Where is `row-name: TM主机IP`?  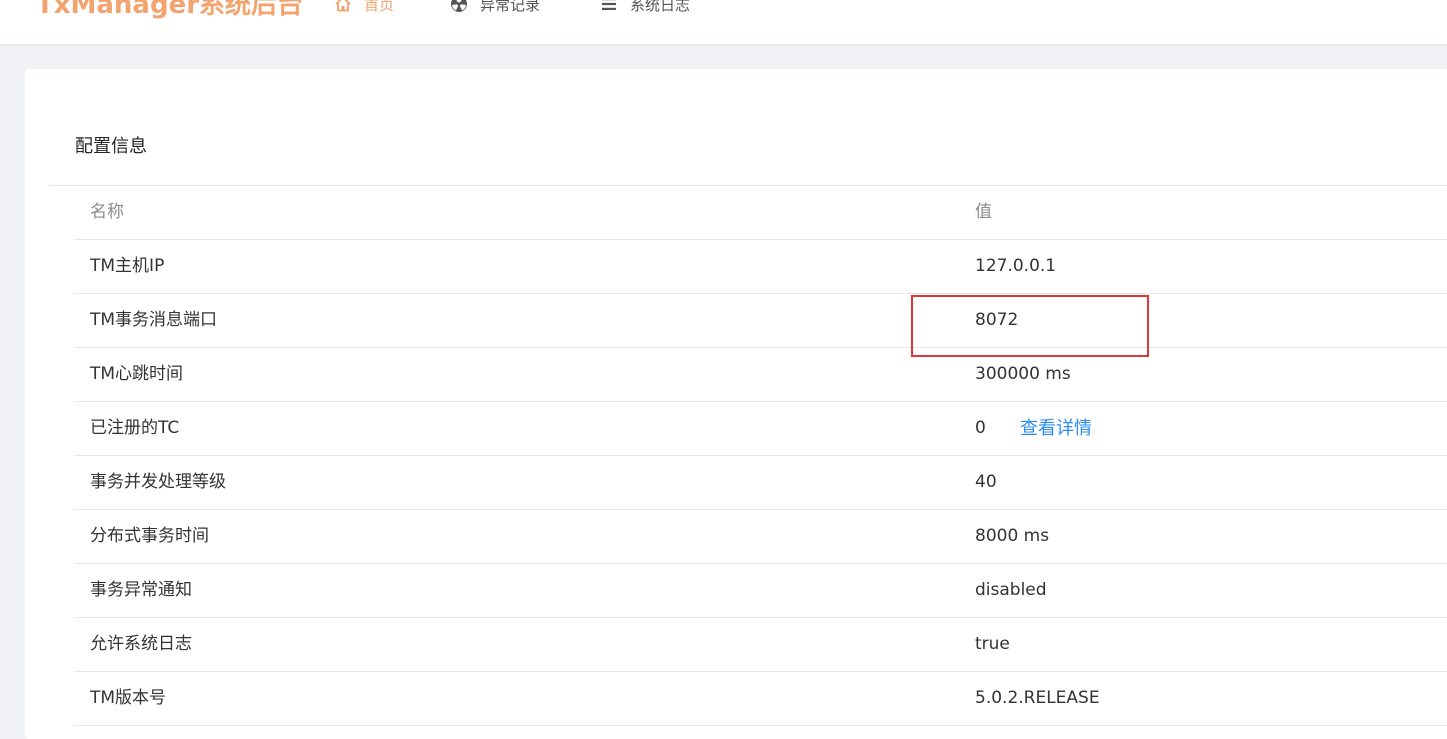 row-name: TM主机IP is located at coordinates (127, 266).